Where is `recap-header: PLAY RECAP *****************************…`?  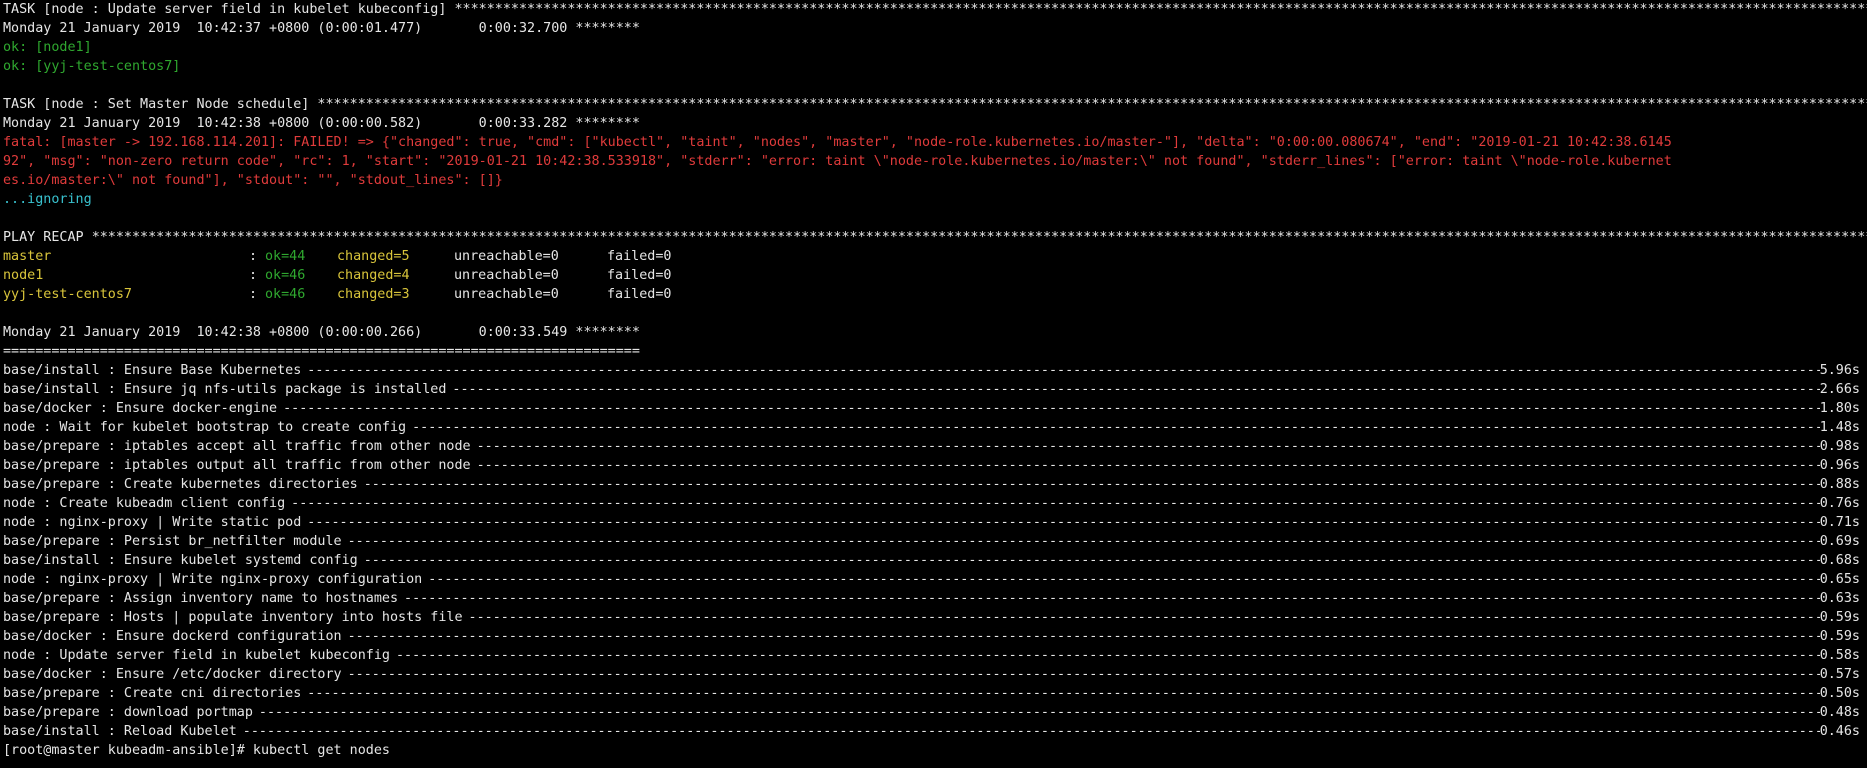
recap-header: PLAY RECAP *****************************… is located at coordinates (933, 237).